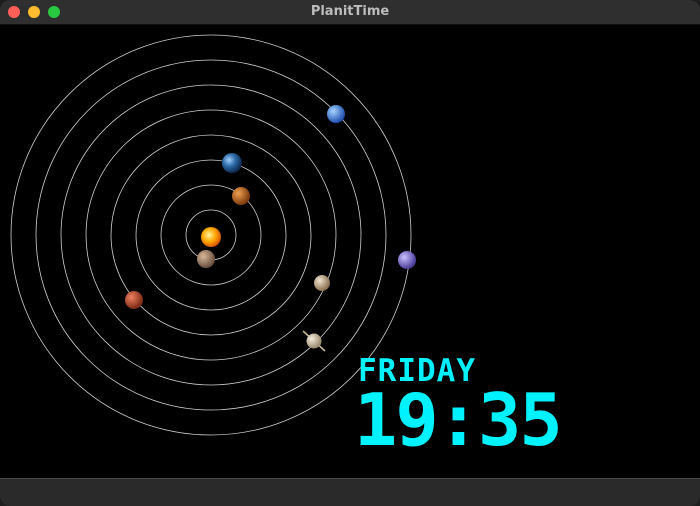 The image size is (700, 506). What do you see at coordinates (241, 196) in the screenshot?
I see `venus-icon` at bounding box center [241, 196].